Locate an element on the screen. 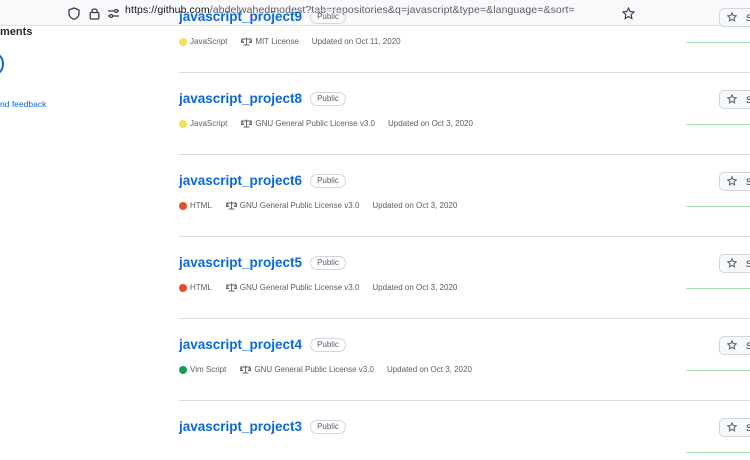 Image resolution: width=750 pixels, height=460 pixels. repo-title-row: javascript_project8 Public is located at coordinates (262, 98).